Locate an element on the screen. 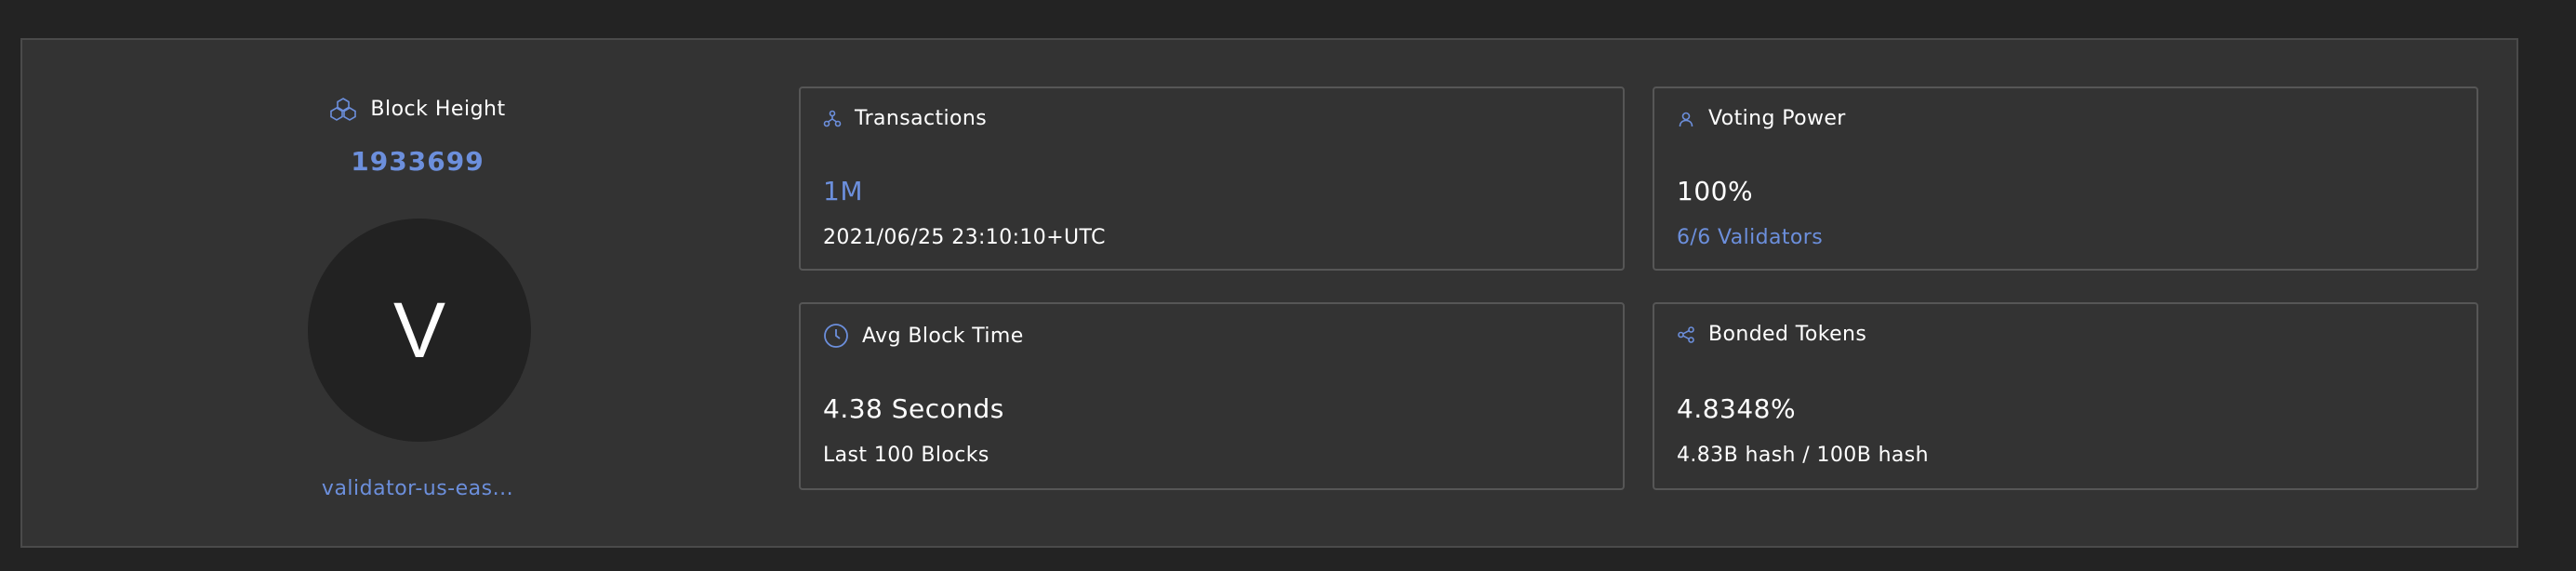  clock-icon is located at coordinates (836, 336).